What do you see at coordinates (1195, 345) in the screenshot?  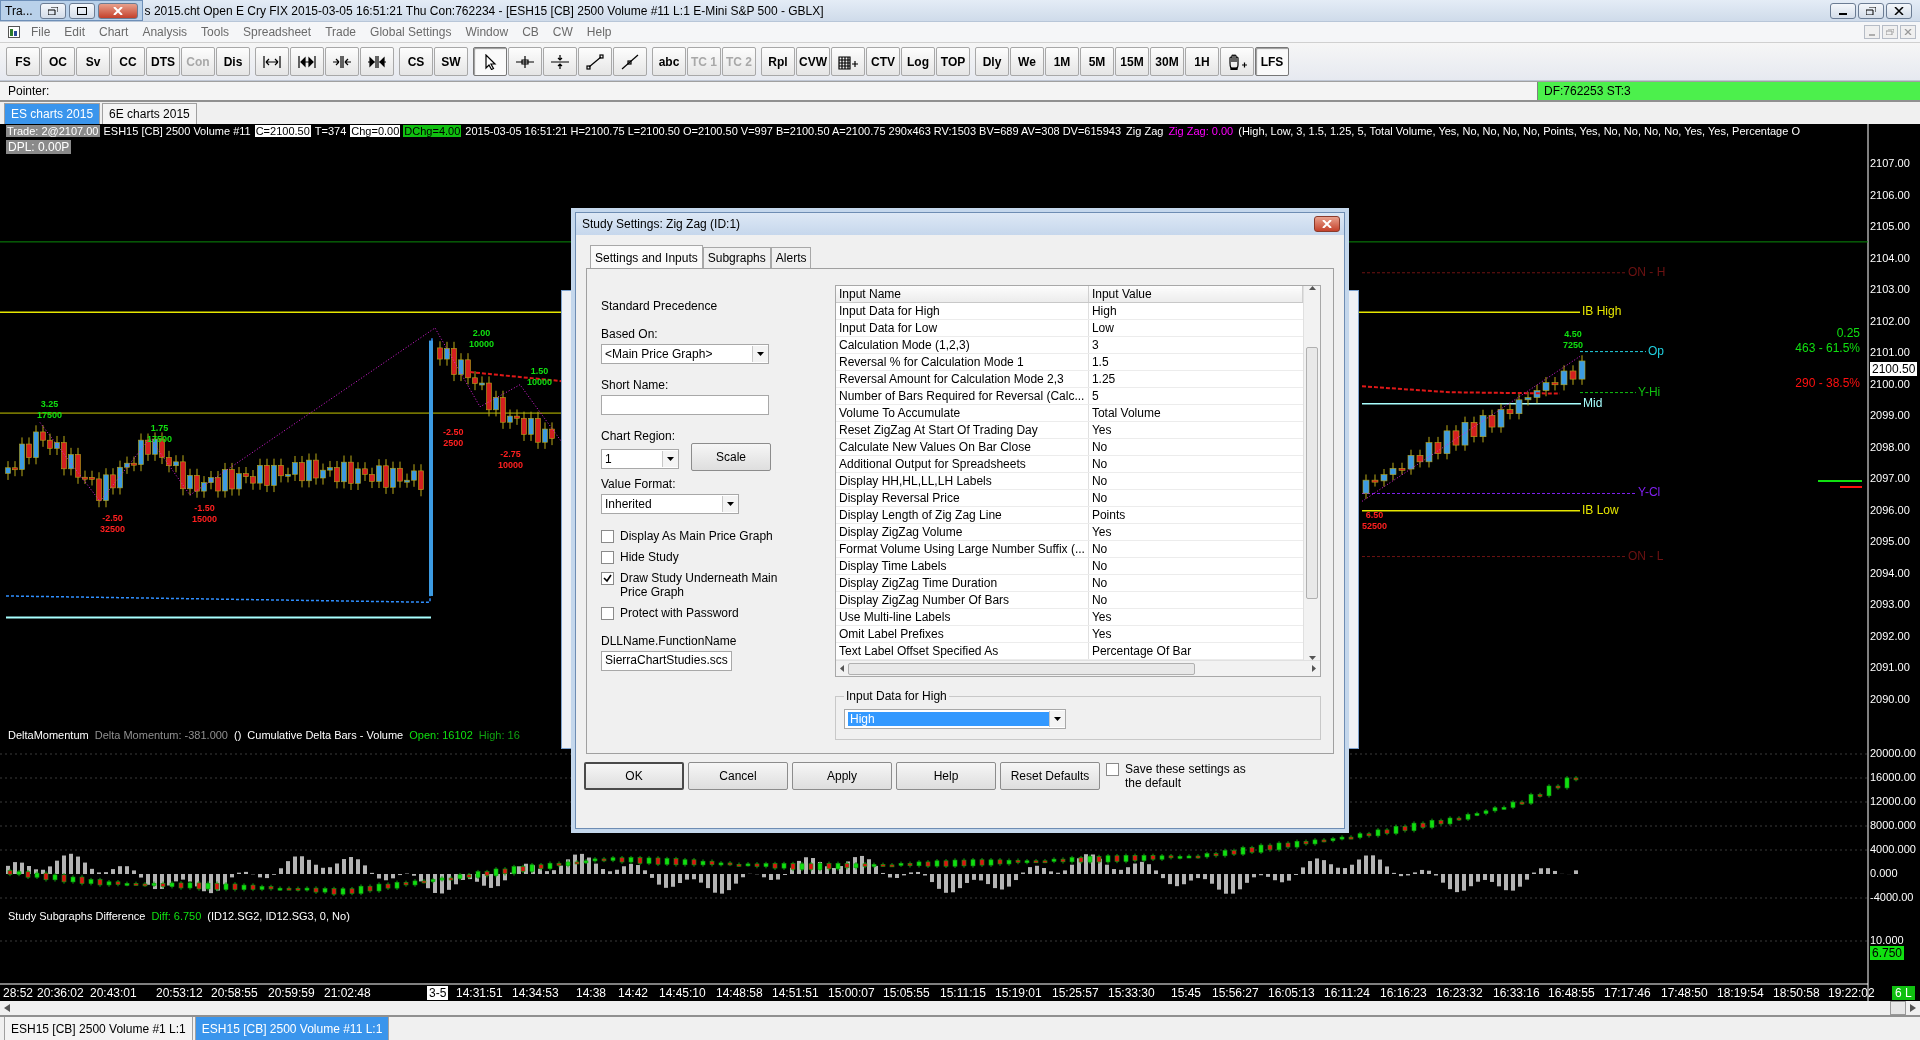 I see `table-cell: 3` at bounding box center [1195, 345].